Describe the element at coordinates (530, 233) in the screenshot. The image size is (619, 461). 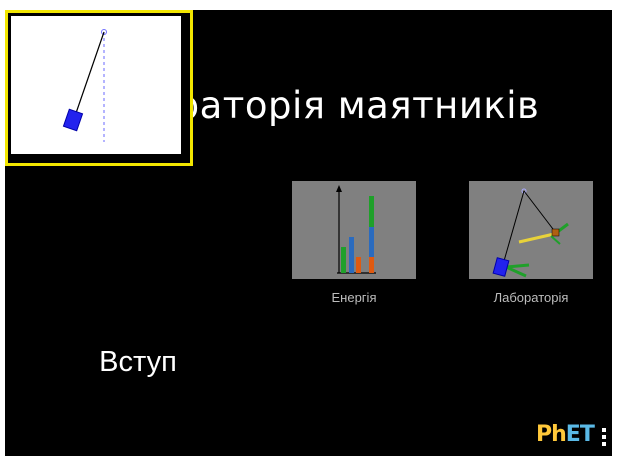
I see `lab-pendulum-icon` at that location.